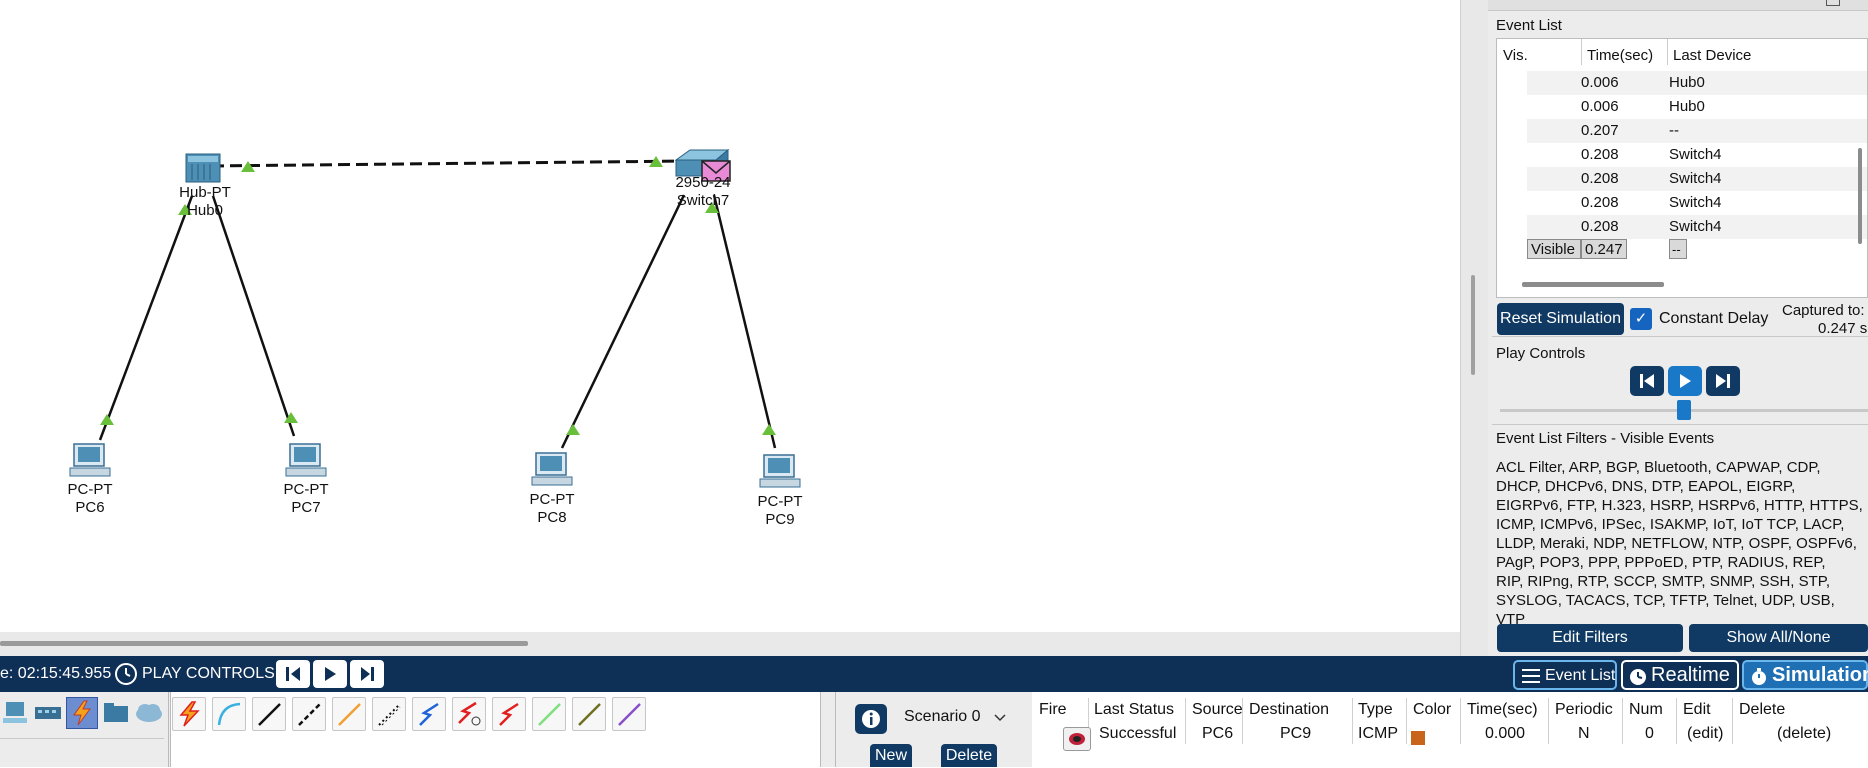 The image size is (1868, 768). What do you see at coordinates (1685, 381) in the screenshot?
I see `play-button` at bounding box center [1685, 381].